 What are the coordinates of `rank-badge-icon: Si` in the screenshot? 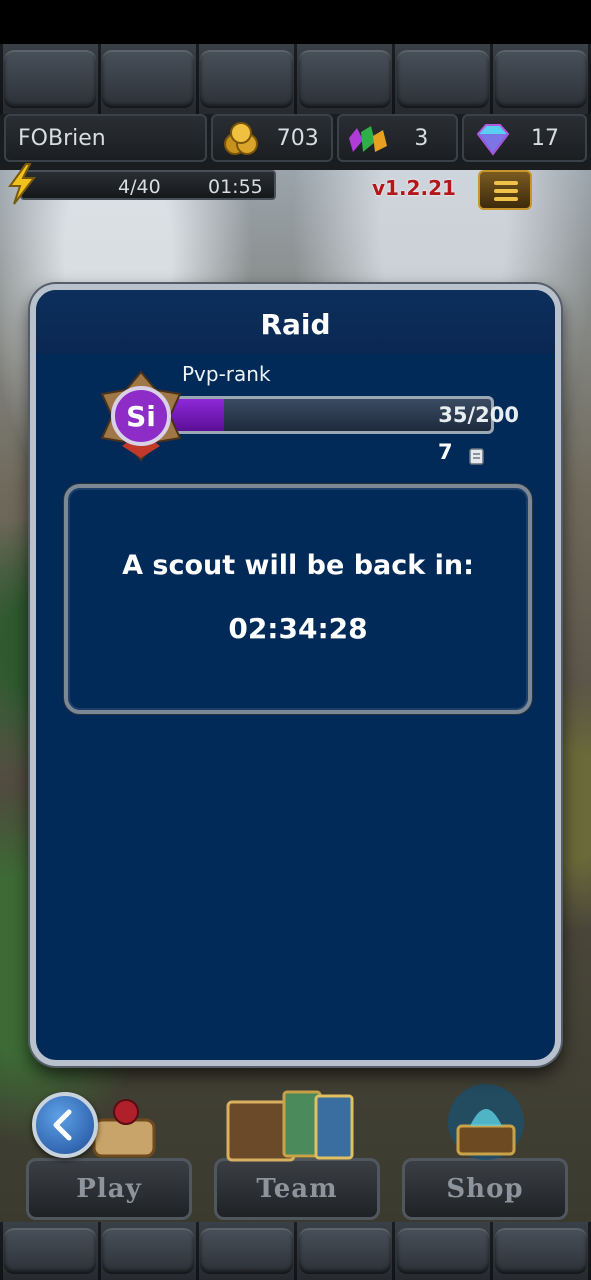 It's located at (141, 416).